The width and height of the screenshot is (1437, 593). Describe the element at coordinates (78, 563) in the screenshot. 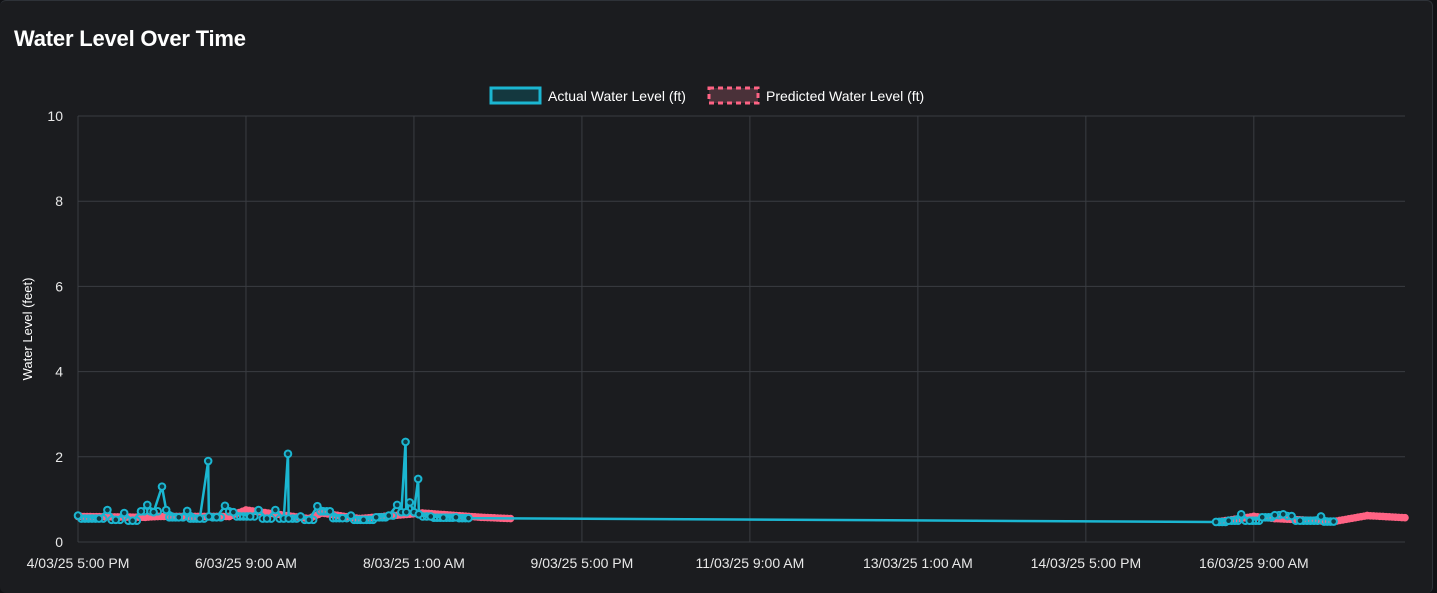

I see `x-tick-label: 4/03/25 5:00 PM` at that location.